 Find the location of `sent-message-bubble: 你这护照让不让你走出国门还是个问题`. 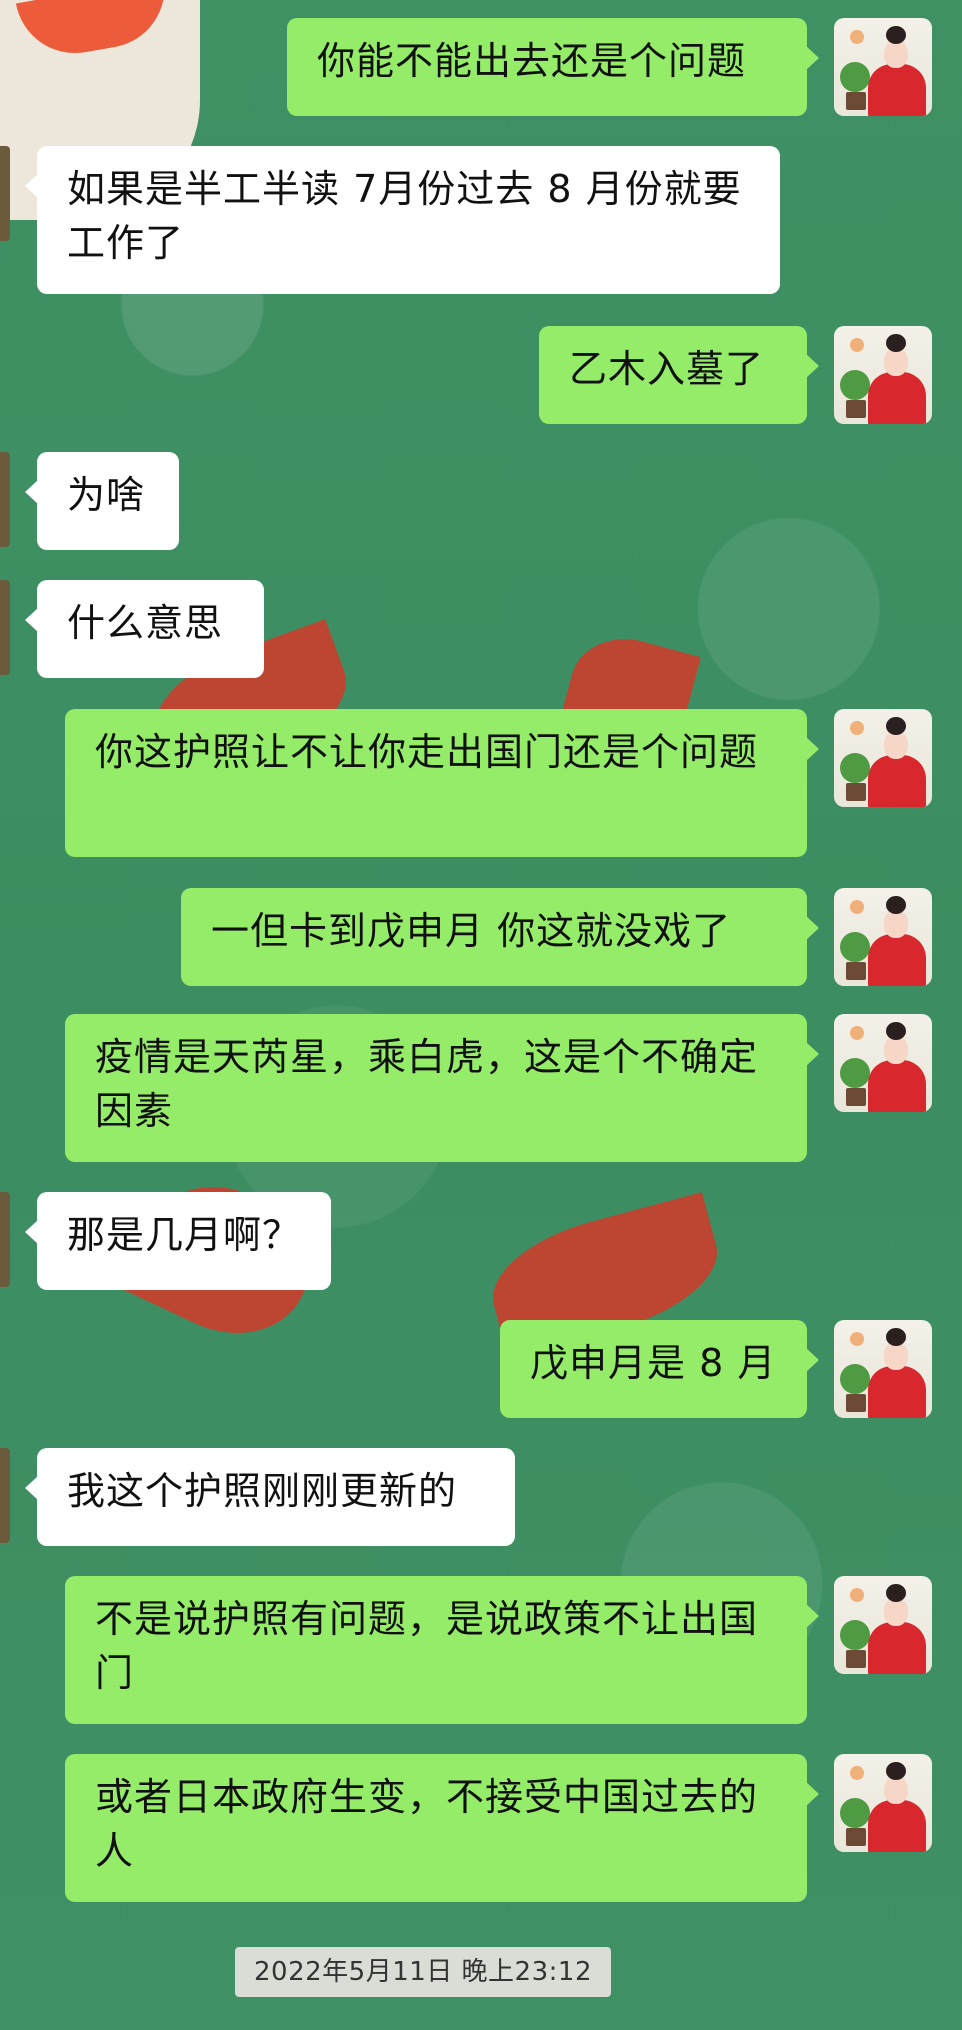

sent-message-bubble: 你这护照让不让你走出国门还是个问题 is located at coordinates (442, 783).